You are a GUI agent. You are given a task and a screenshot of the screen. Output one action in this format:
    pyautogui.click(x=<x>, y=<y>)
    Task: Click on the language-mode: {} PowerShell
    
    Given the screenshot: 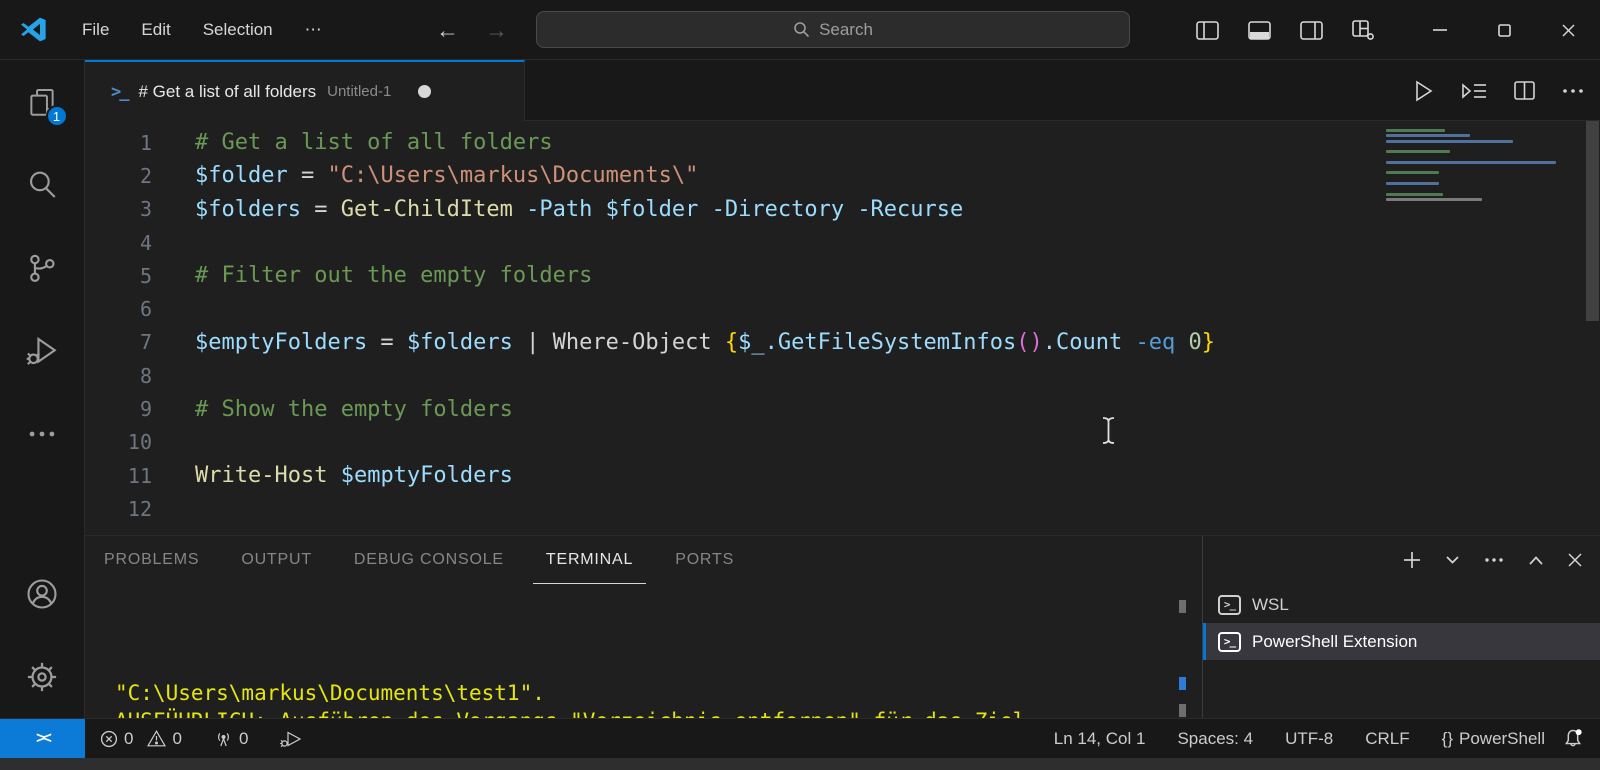 What is the action you would take?
    pyautogui.click(x=1493, y=738)
    